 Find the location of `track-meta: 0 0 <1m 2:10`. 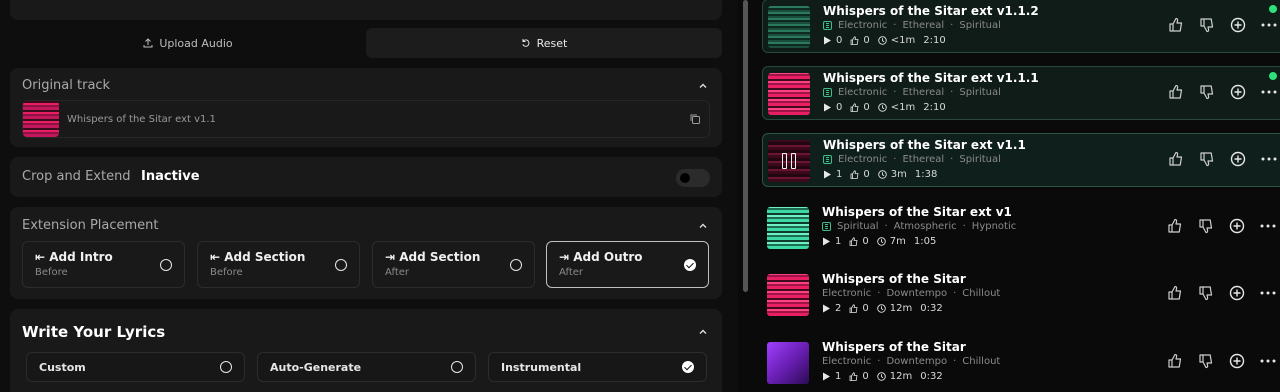

track-meta: 0 0 <1m 2:10 is located at coordinates (884, 107).